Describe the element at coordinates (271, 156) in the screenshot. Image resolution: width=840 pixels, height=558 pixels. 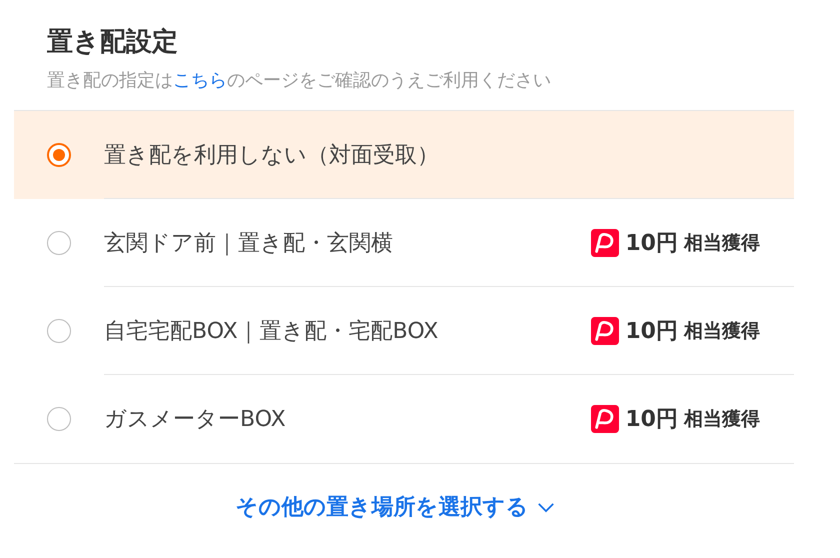
I see `option-label: 置き配を利用しない（対面受取）` at that location.